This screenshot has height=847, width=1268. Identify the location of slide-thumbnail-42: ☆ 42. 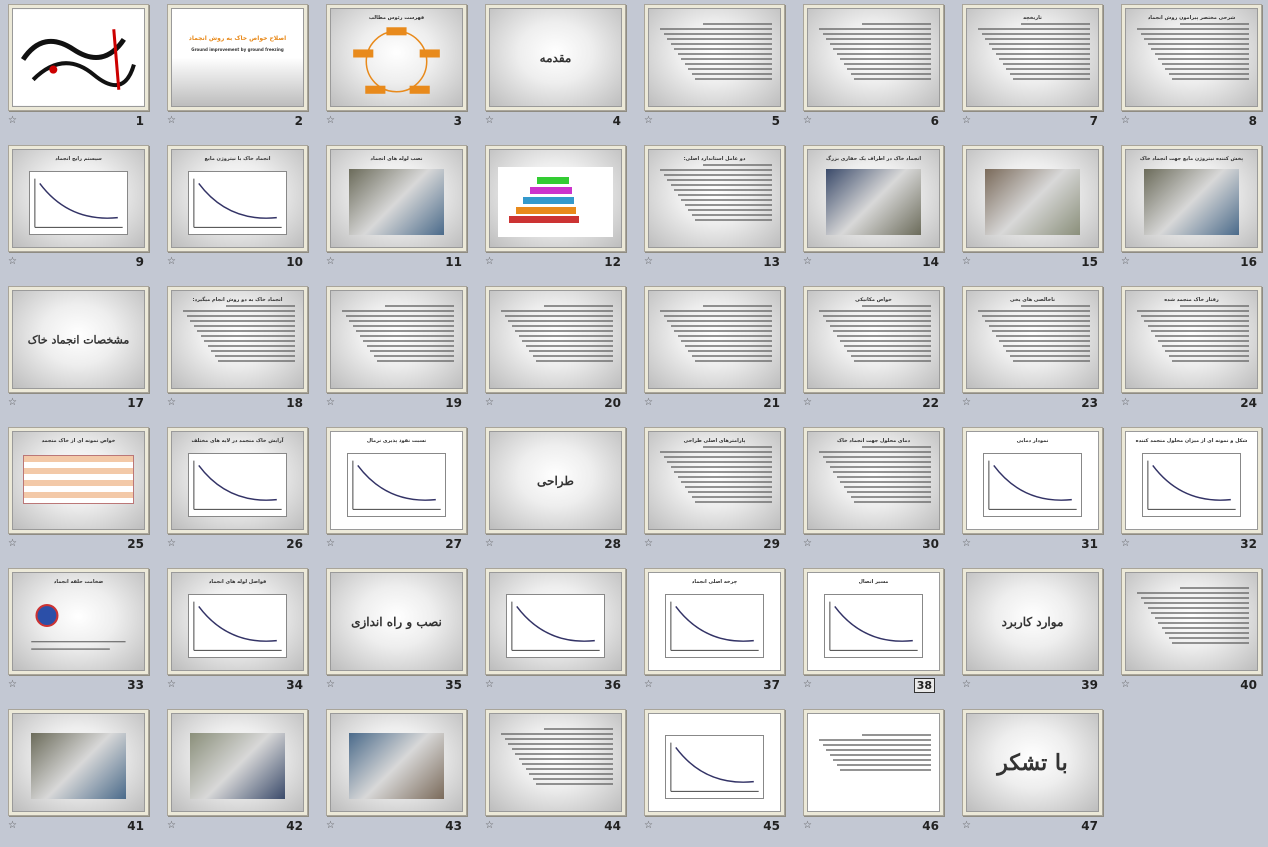
(238, 775).